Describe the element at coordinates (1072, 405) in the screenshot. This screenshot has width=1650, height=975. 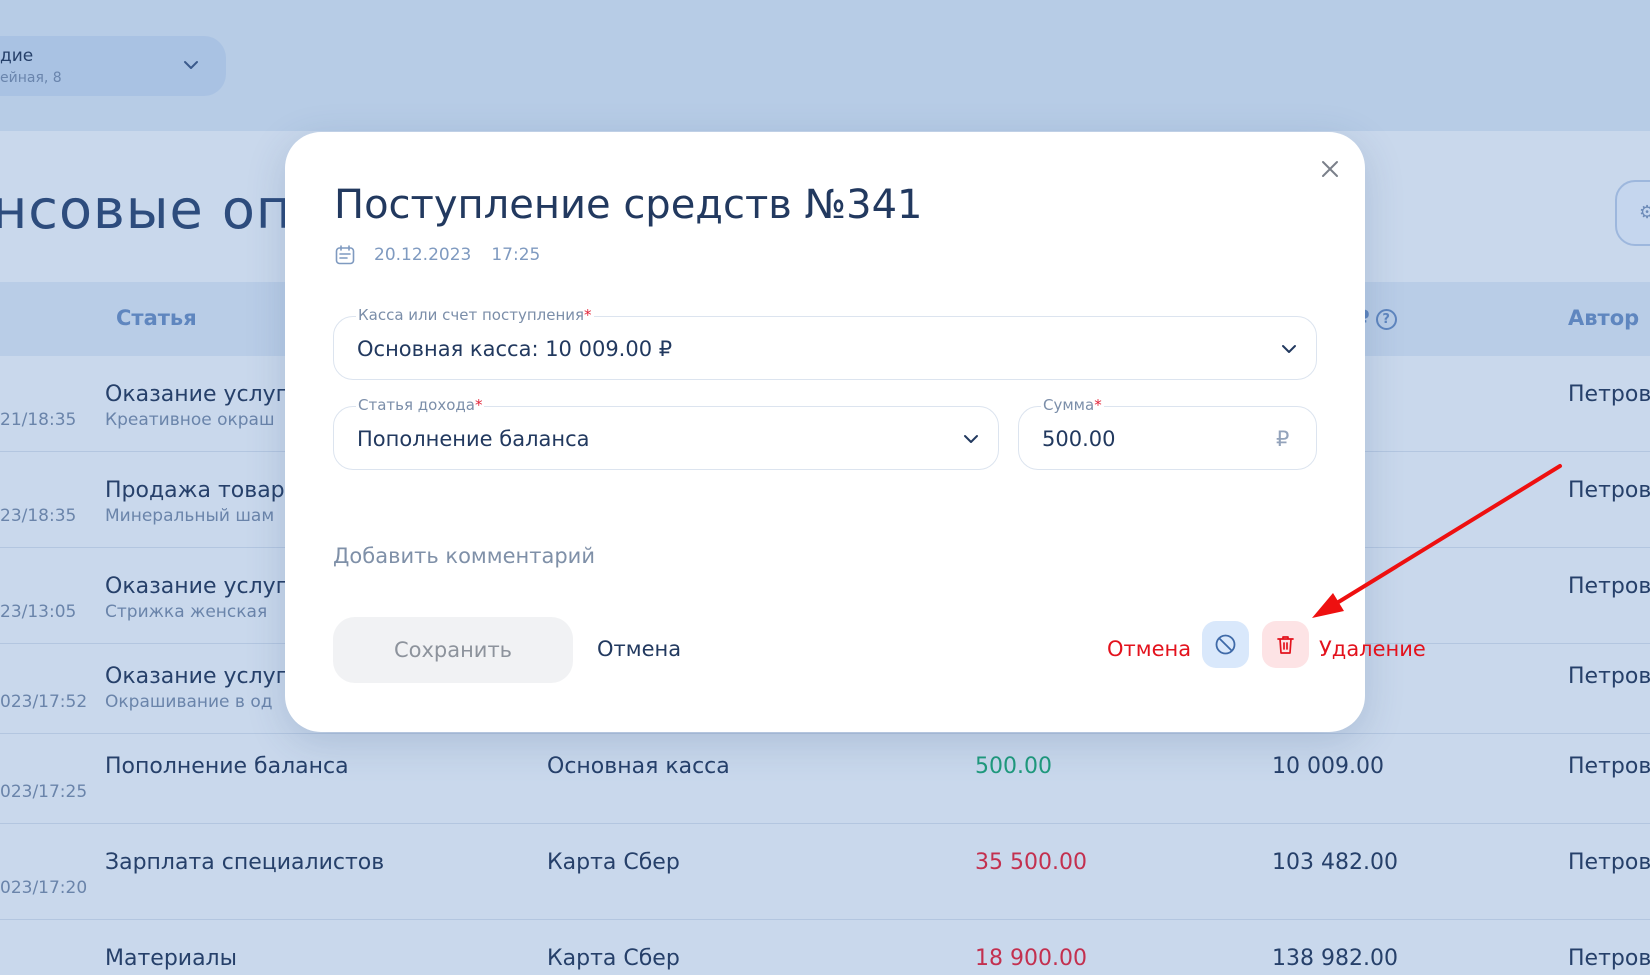
I see `sum-label: Сумма*` at that location.